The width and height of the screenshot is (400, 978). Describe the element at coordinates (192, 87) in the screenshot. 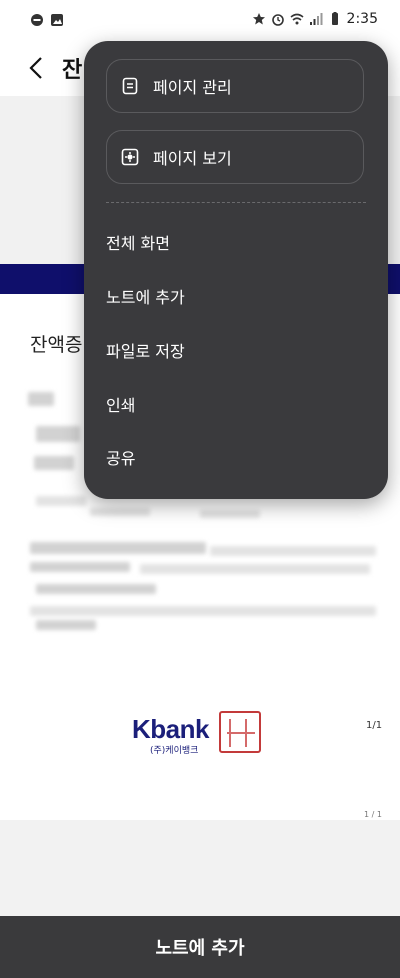

I see `menu-card-label: 페이지 관리` at that location.